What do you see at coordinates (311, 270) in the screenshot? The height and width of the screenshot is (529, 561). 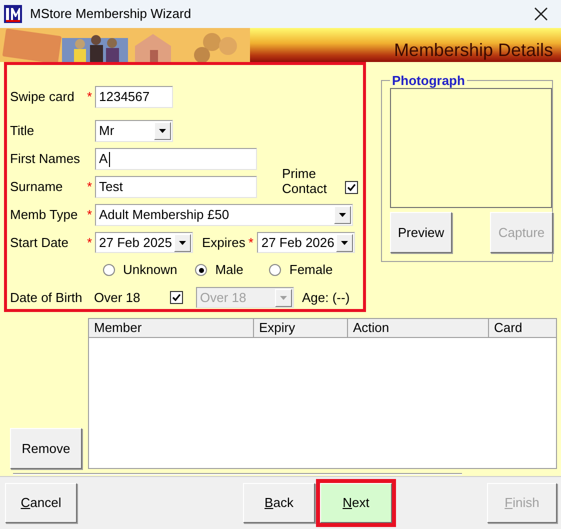 I see `radio-label: Female` at bounding box center [311, 270].